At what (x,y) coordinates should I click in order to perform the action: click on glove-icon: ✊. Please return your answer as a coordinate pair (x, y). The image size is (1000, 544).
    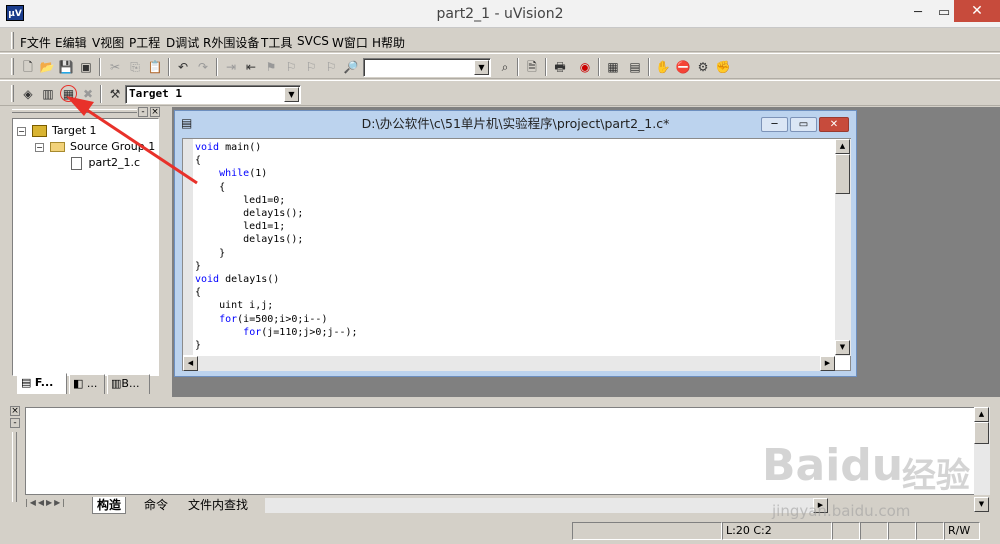
    Looking at the image, I should click on (723, 67).